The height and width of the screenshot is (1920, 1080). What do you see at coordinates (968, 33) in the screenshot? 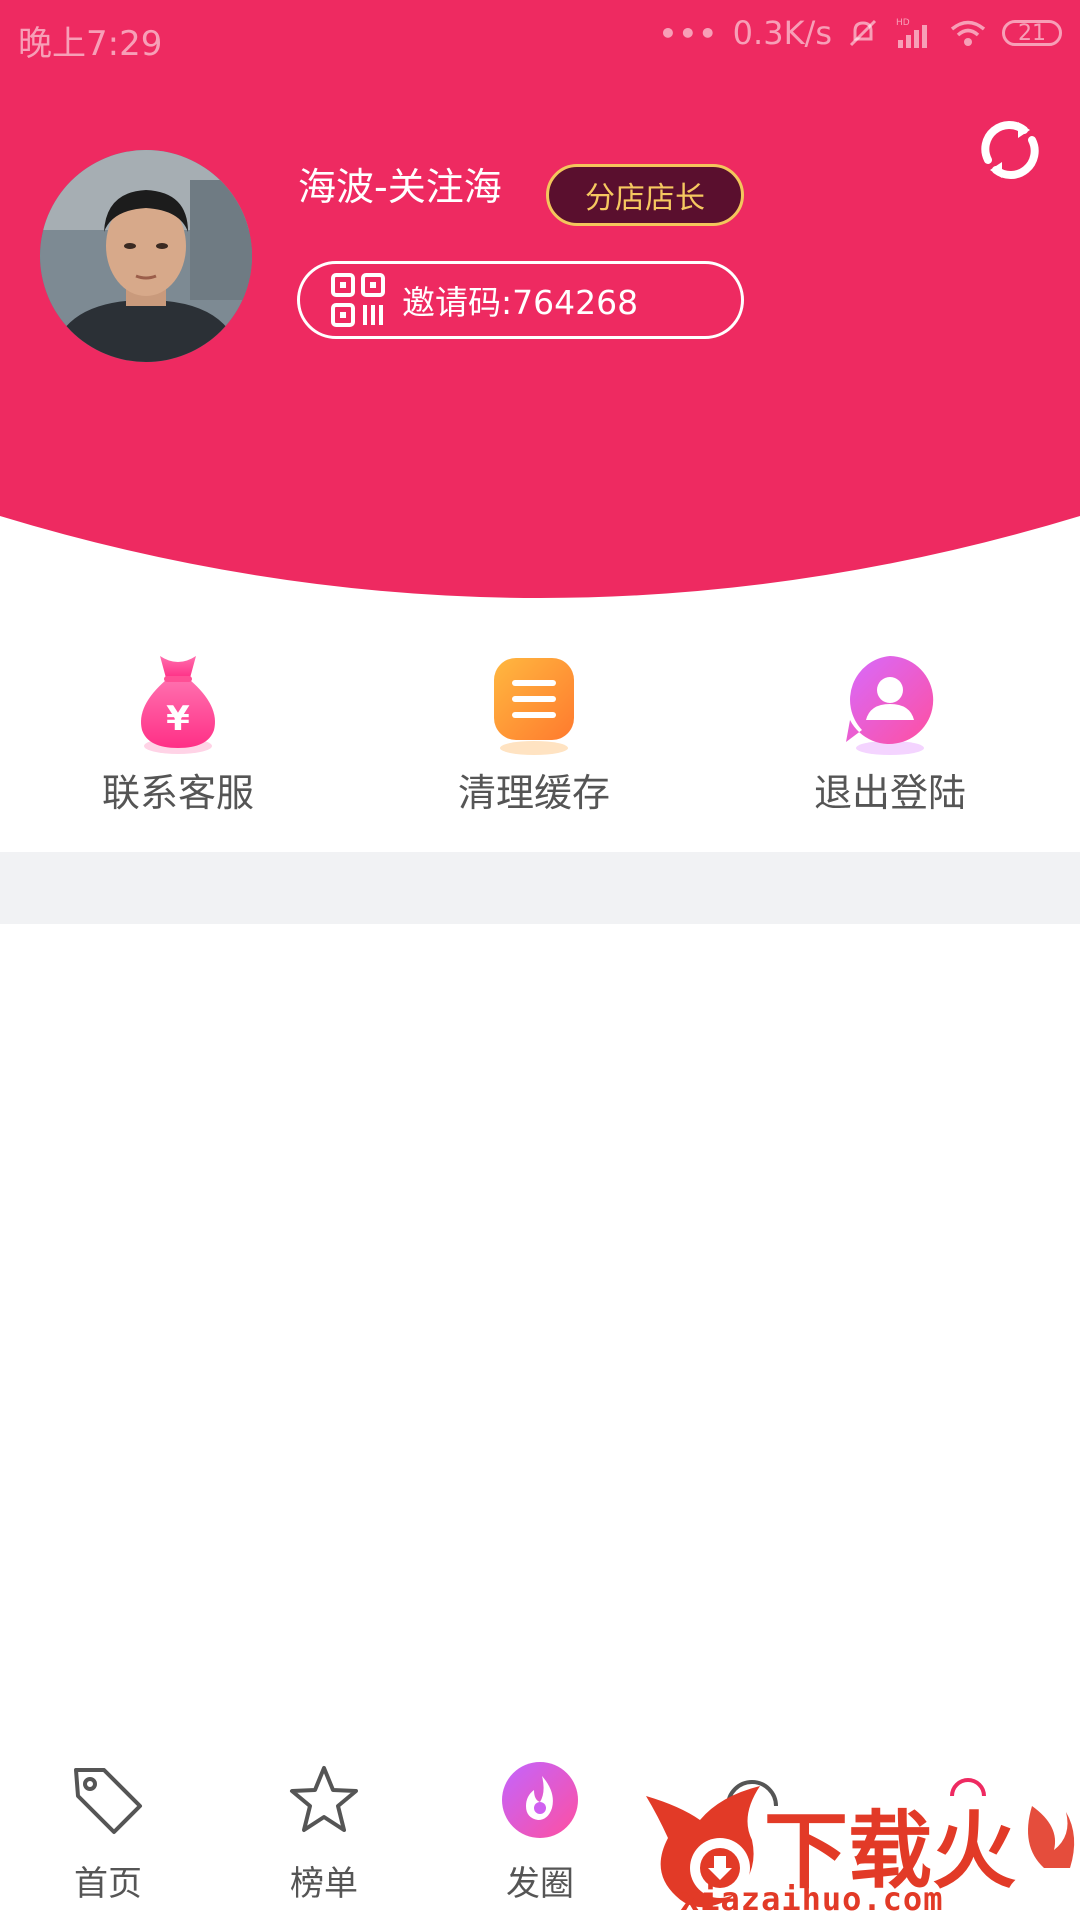
I see `wifi-icon` at bounding box center [968, 33].